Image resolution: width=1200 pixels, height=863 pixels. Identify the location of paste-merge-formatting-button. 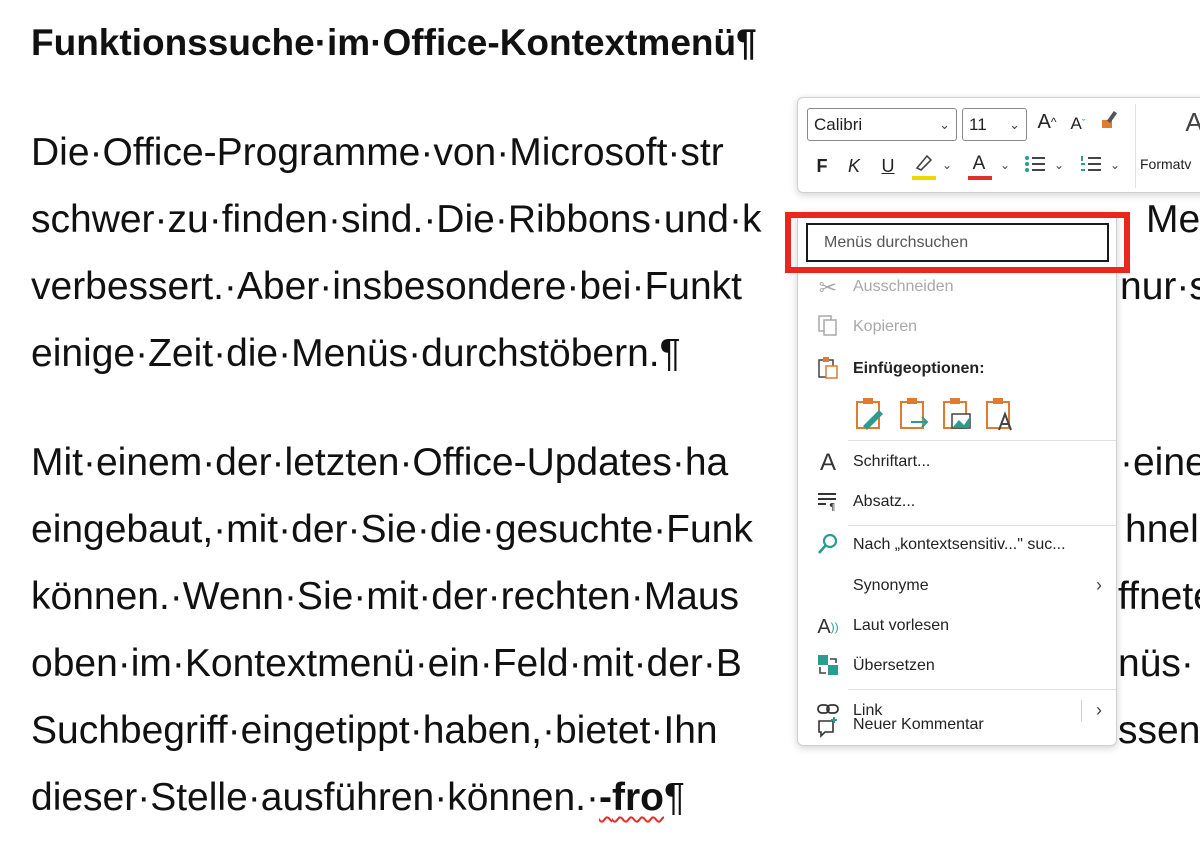
(914, 415).